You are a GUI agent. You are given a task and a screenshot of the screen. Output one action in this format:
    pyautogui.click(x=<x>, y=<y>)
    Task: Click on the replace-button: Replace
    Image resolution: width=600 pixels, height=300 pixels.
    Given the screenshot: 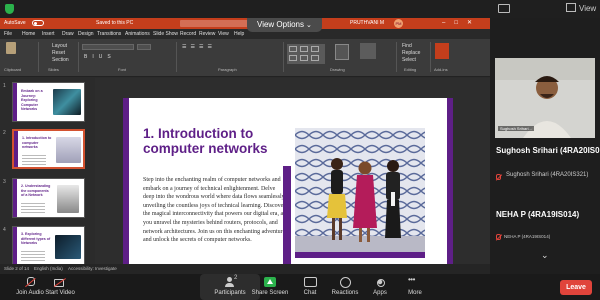 What is the action you would take?
    pyautogui.click(x=411, y=53)
    